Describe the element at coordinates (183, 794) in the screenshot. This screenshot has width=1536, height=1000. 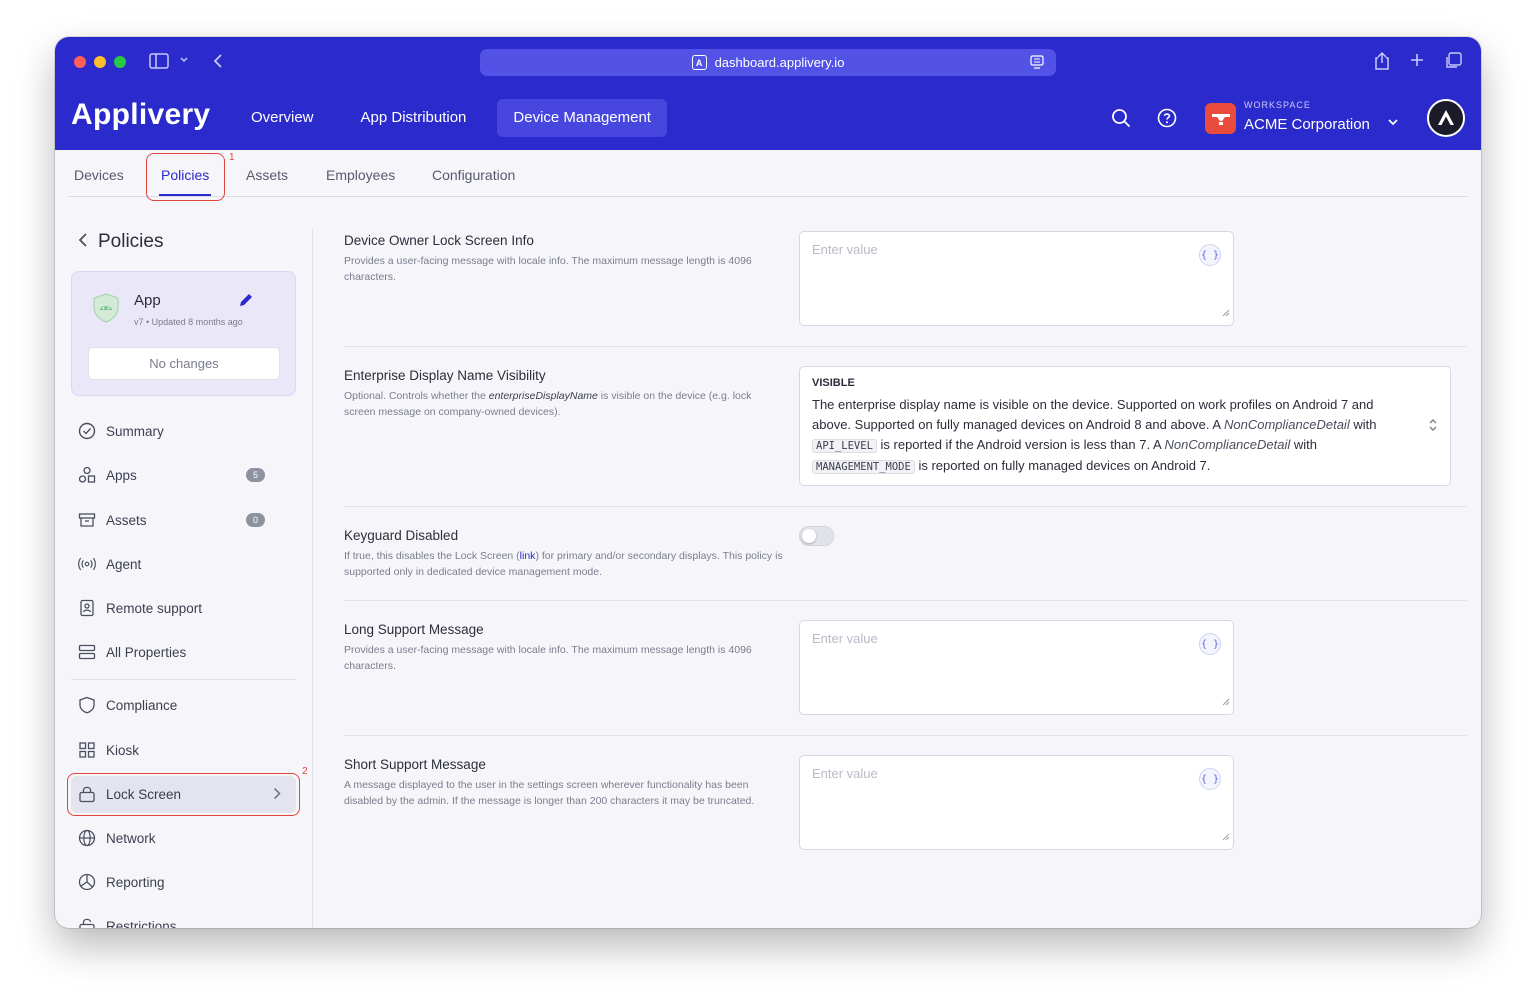
I see `lock-screen-highlight` at that location.